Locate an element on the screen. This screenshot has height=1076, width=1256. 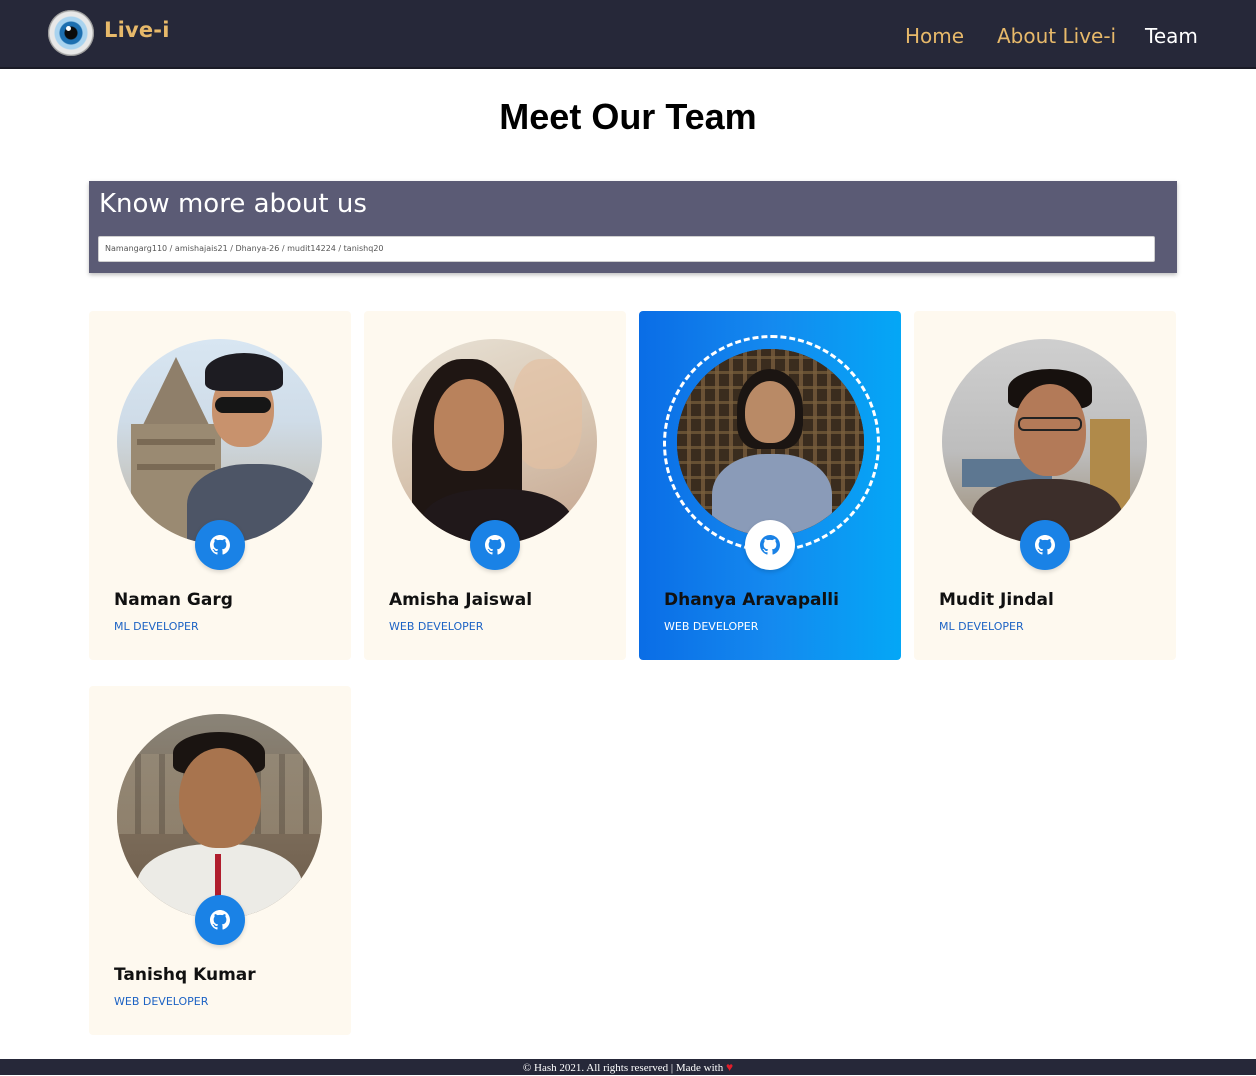
brand-name: Live-i is located at coordinates (137, 30).